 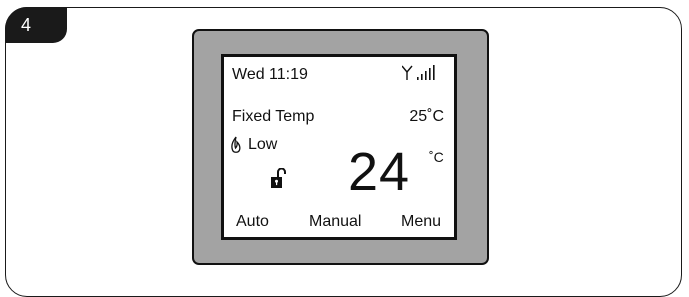 I want to click on setpoint-temperature: 25˚C, so click(x=426, y=116).